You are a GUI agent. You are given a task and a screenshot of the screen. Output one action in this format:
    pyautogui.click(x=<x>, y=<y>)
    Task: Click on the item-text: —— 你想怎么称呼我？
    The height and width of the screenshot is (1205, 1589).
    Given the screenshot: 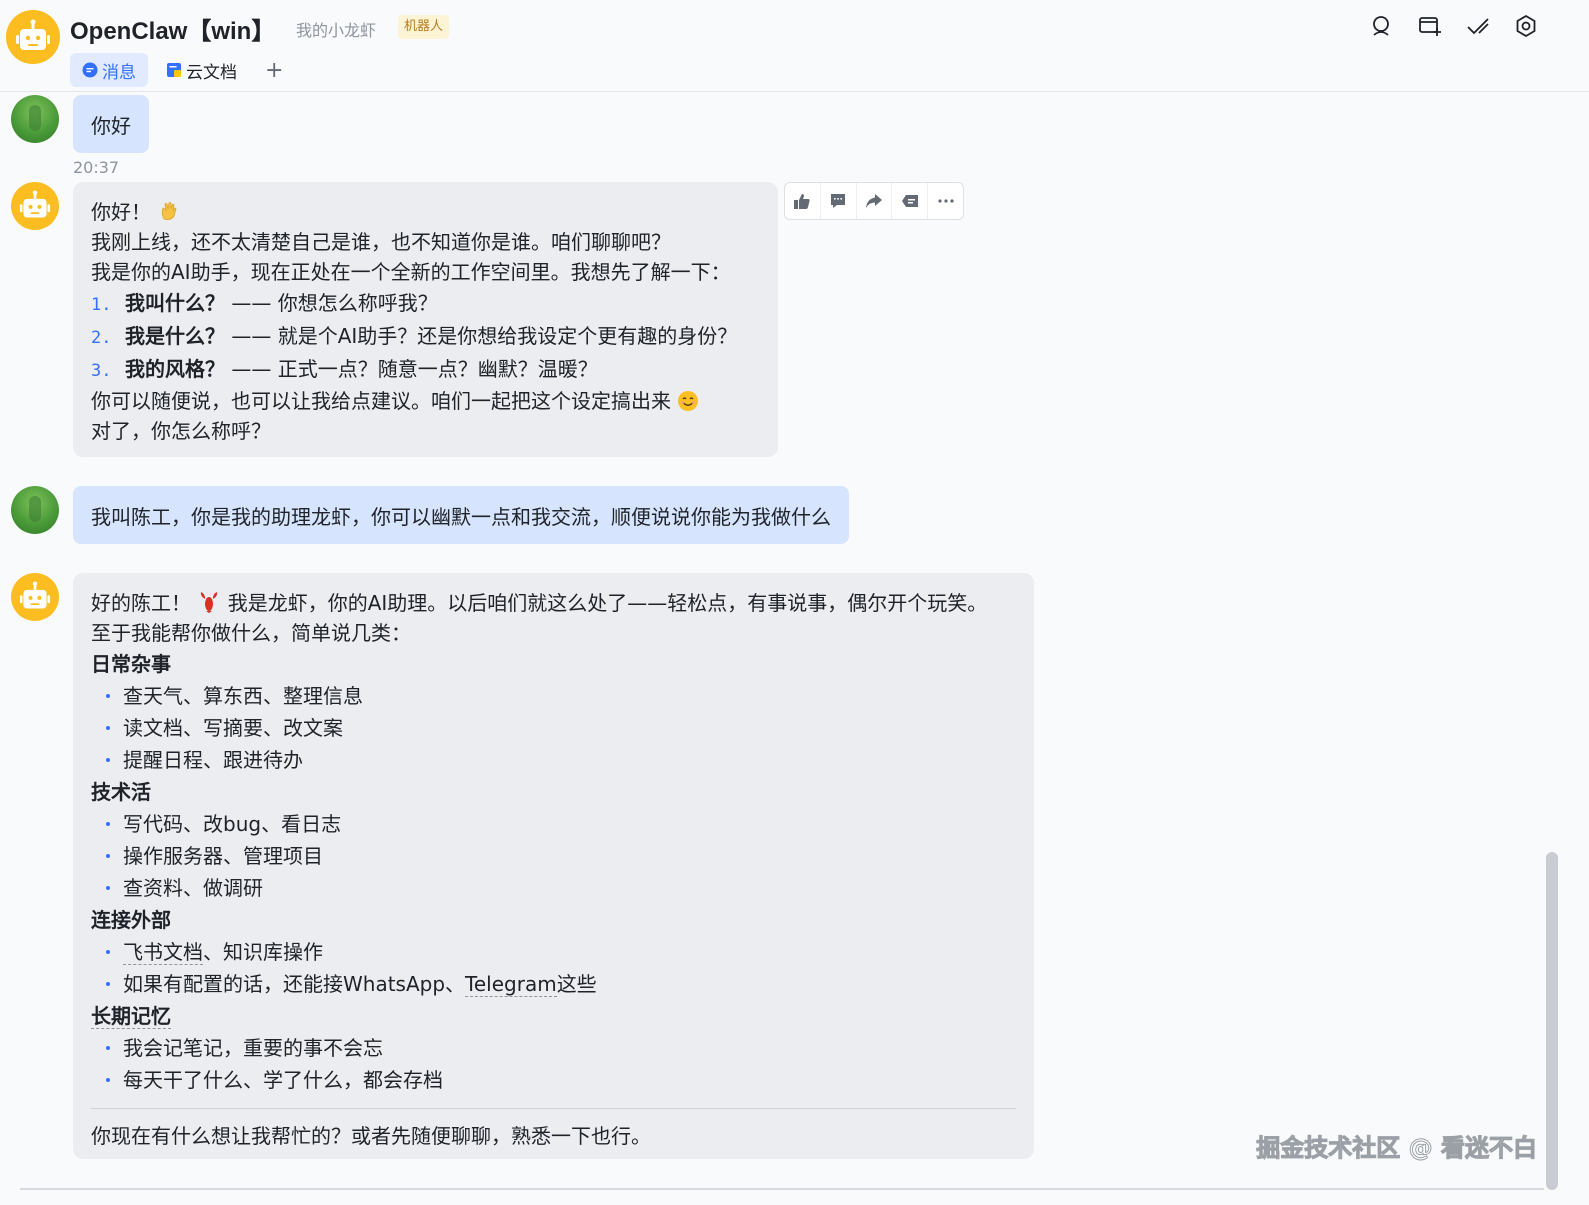 What is the action you would take?
    pyautogui.click(x=334, y=303)
    